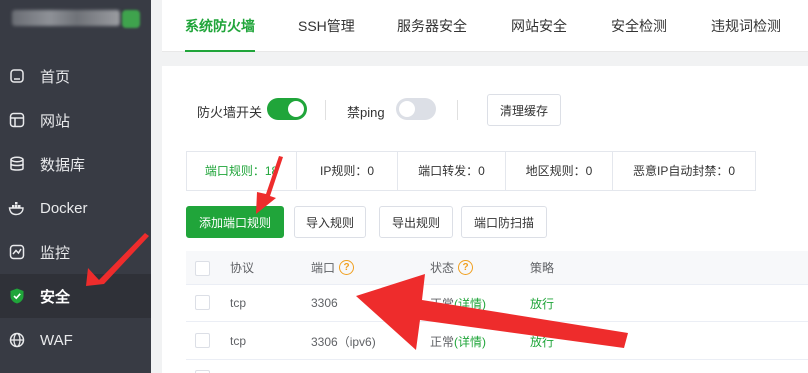 Image resolution: width=808 pixels, height=373 pixels. I want to click on sidebar-item-docker: Docker, so click(75, 208).